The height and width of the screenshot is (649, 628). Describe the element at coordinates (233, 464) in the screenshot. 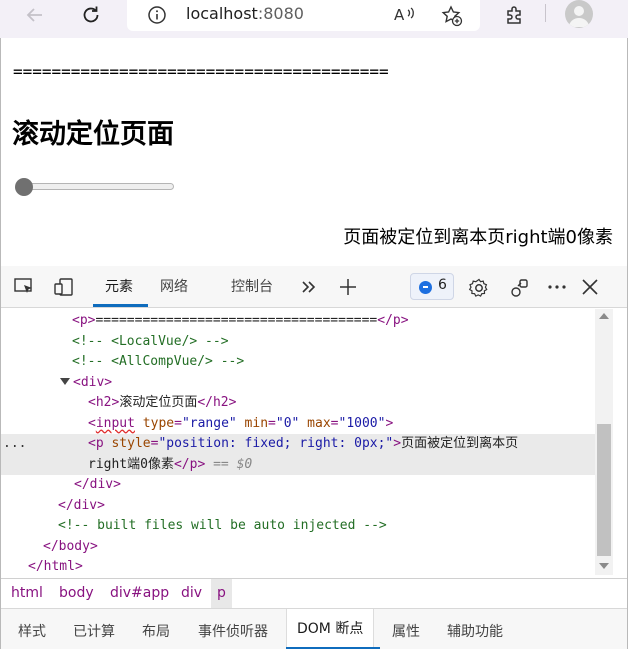

I see `console-ref: == $0` at that location.